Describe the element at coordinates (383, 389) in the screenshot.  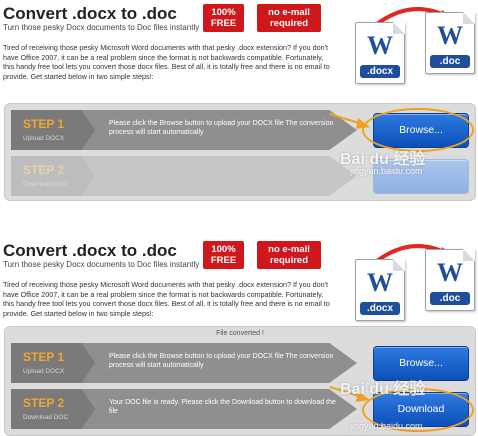
I see `baidu-watermark: Bai du 经验` at that location.